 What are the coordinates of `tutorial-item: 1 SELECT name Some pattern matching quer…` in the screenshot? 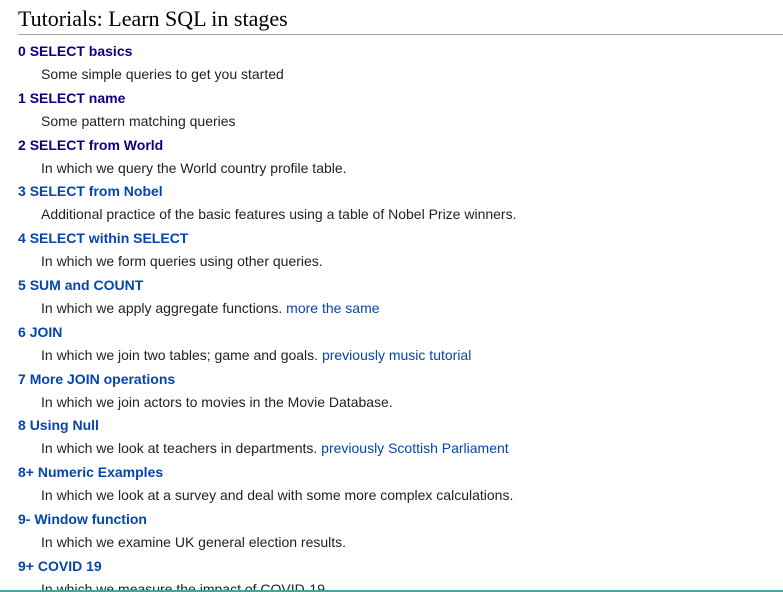 It's located at (400, 110).